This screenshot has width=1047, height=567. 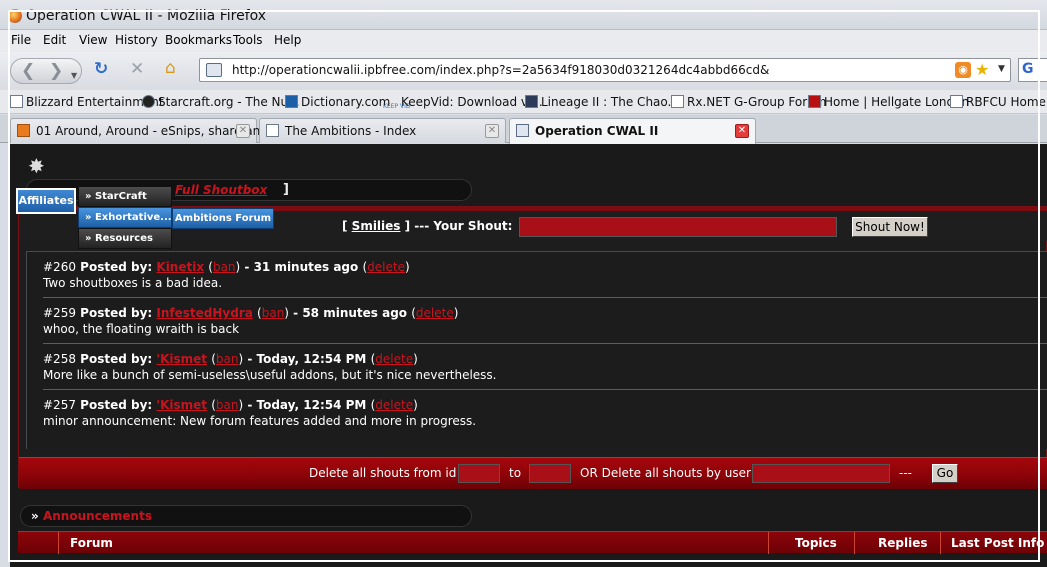 I want to click on menu-tools: Tools, so click(x=248, y=40).